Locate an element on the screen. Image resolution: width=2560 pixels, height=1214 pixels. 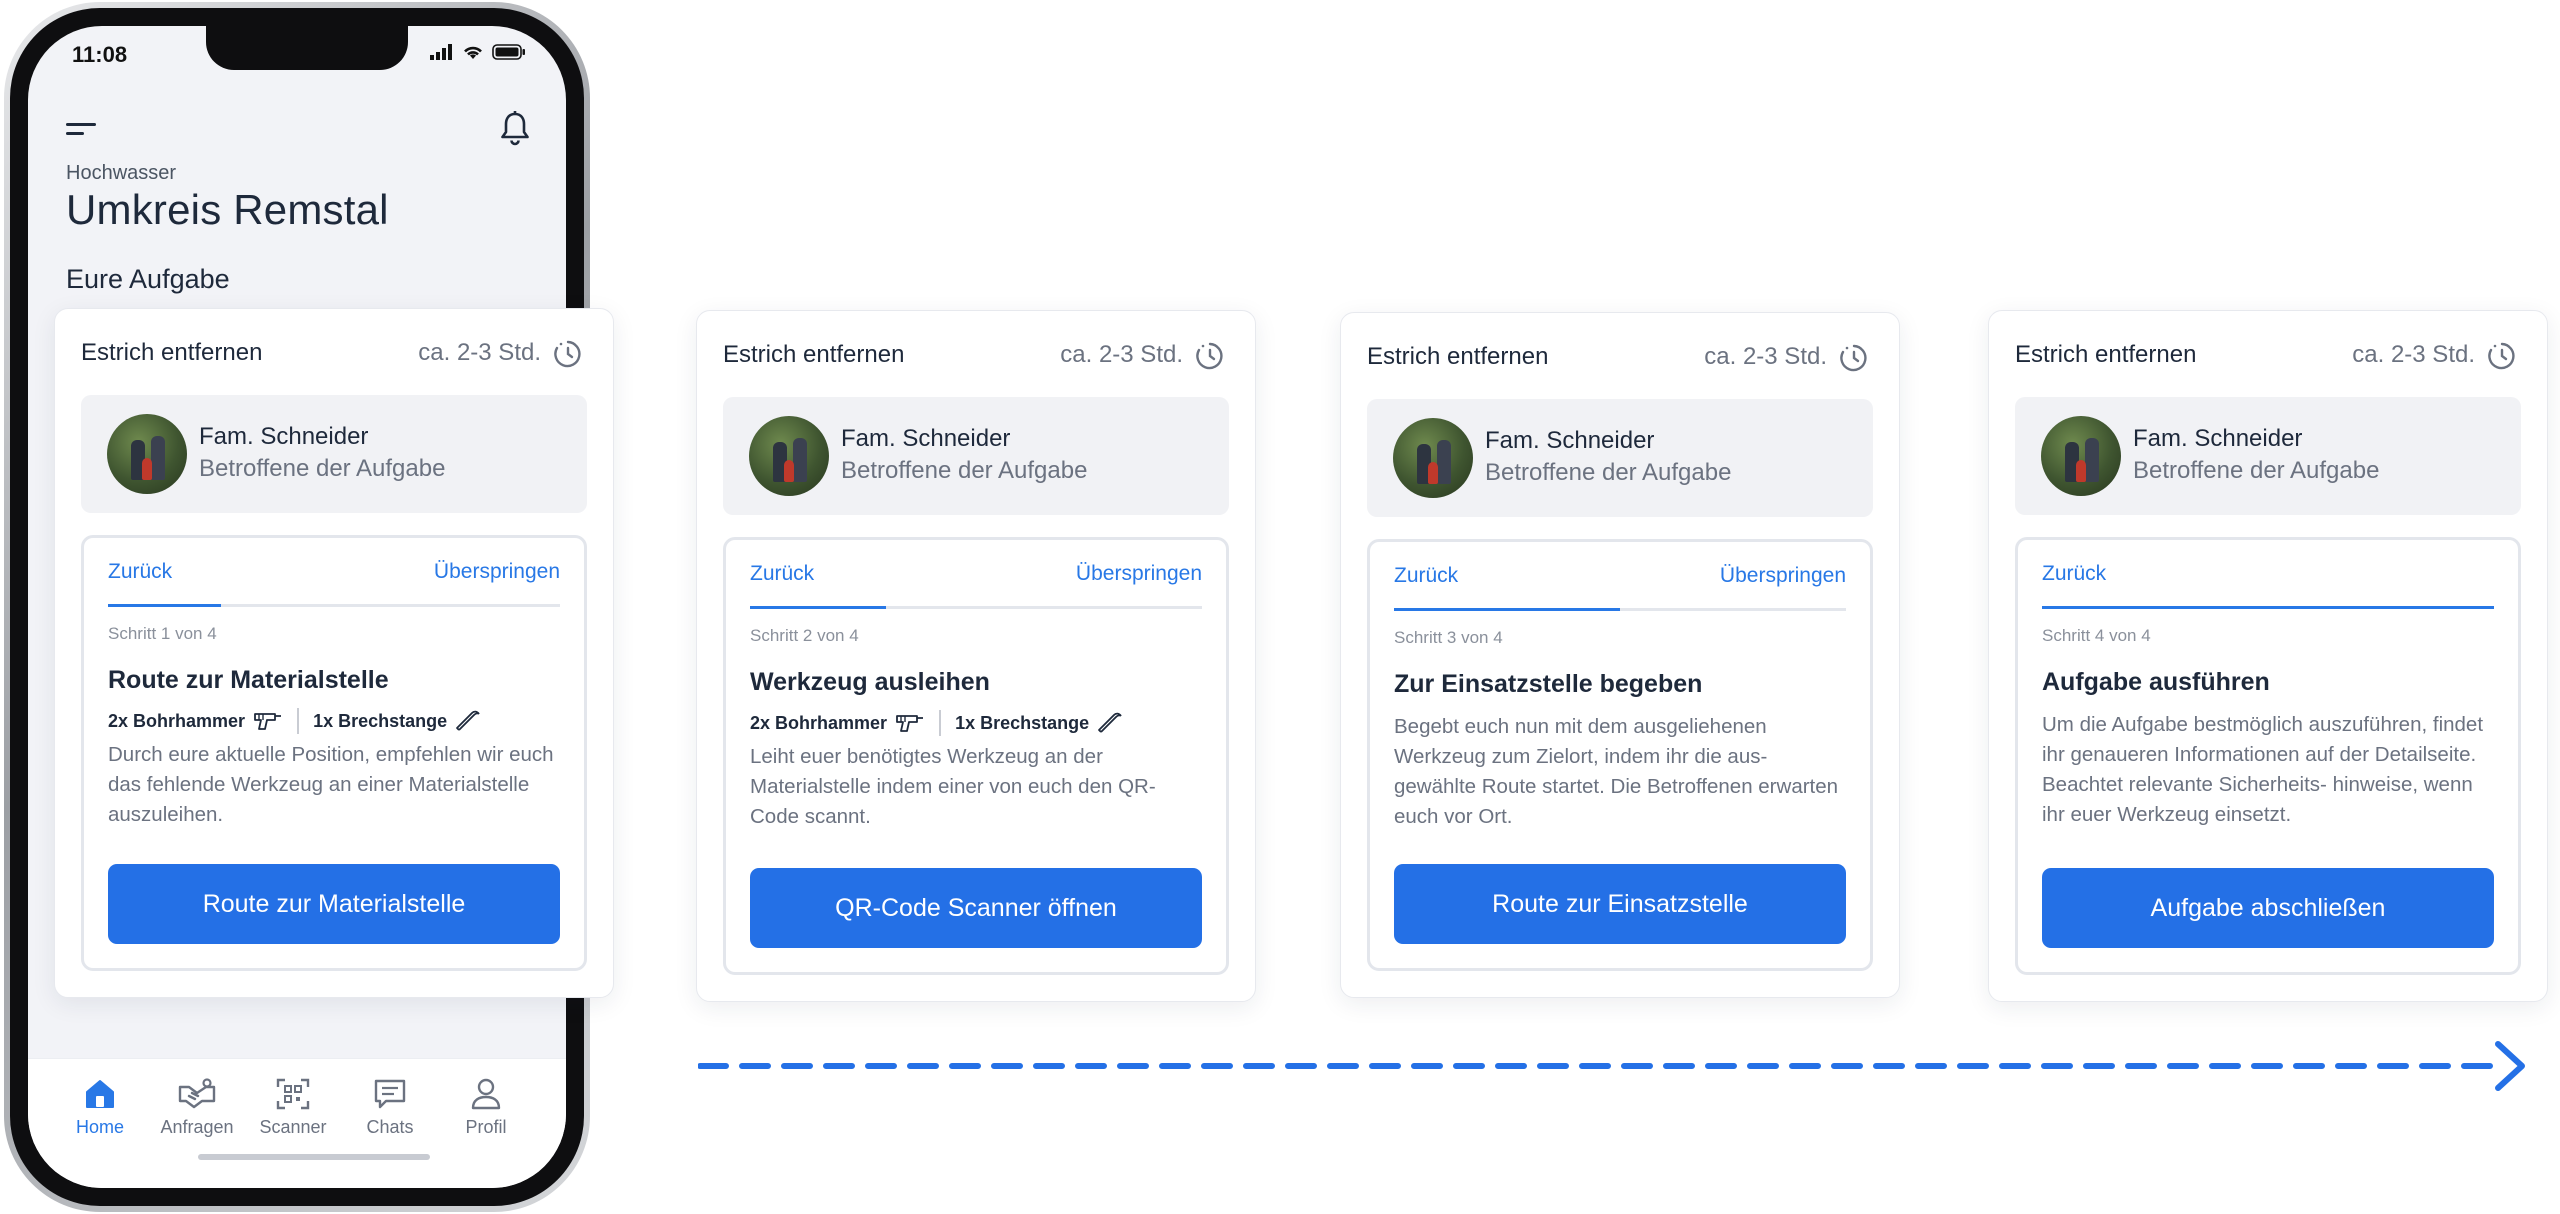
crowbar-icon is located at coordinates (1110, 722).